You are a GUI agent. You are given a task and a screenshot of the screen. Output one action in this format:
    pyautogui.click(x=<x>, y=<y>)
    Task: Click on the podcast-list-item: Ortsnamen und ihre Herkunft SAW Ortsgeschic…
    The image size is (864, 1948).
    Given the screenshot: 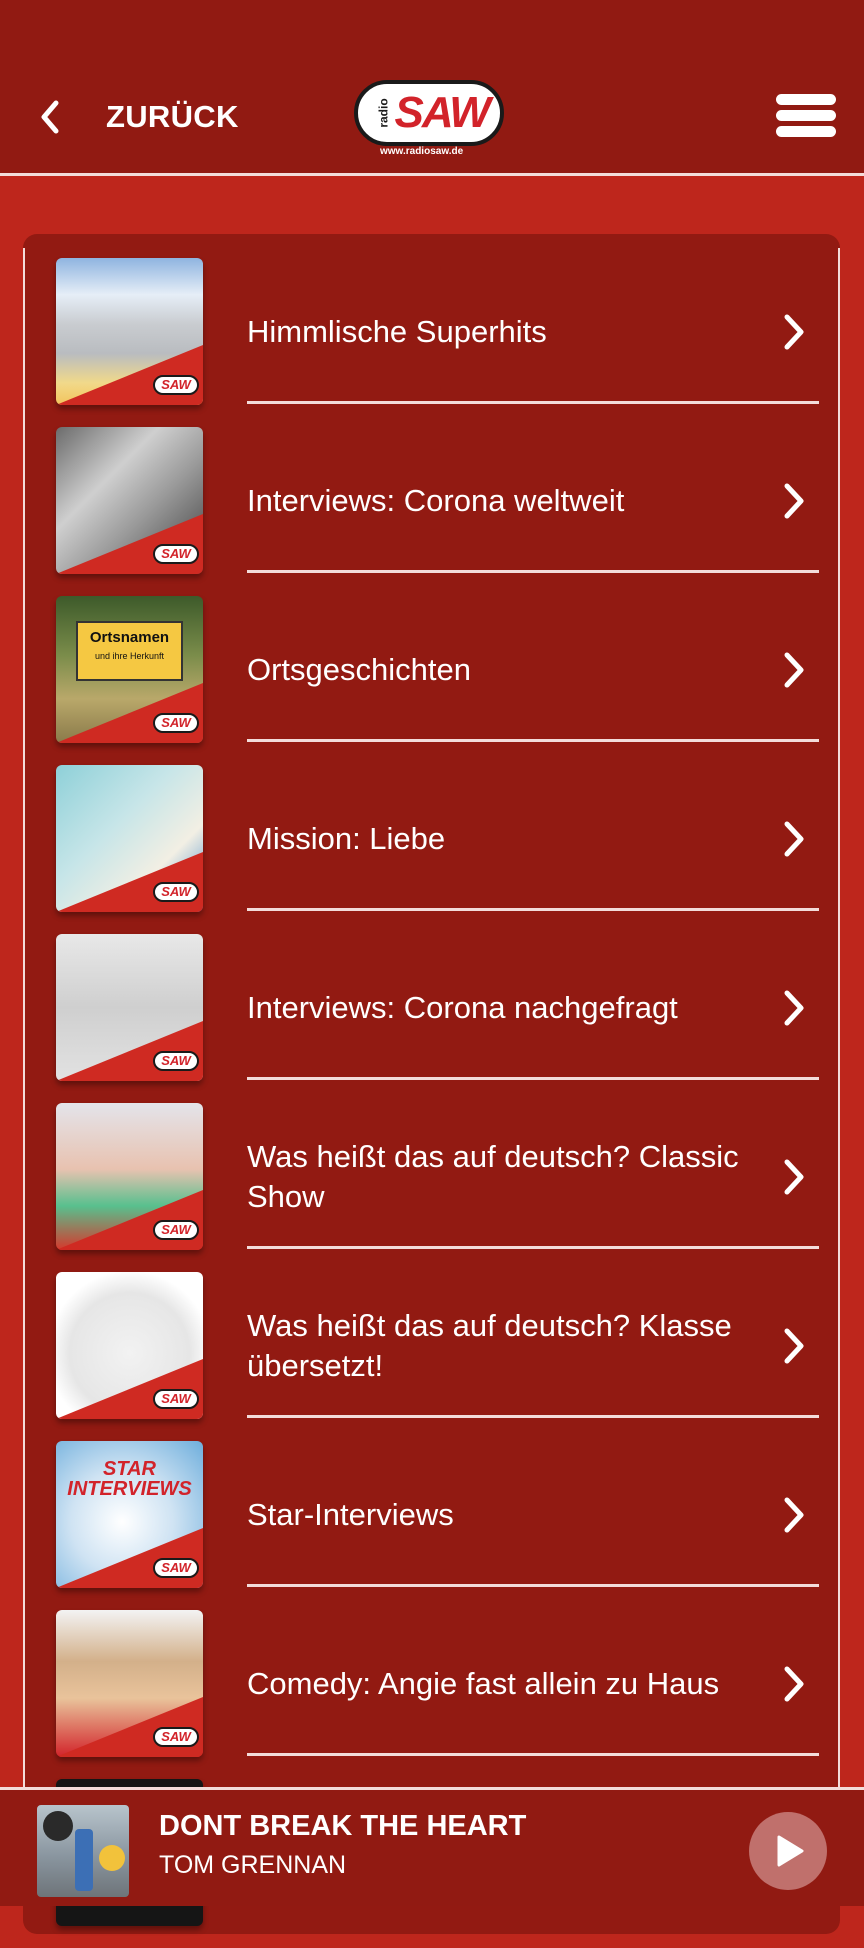 What is the action you would take?
    pyautogui.click(x=437, y=680)
    